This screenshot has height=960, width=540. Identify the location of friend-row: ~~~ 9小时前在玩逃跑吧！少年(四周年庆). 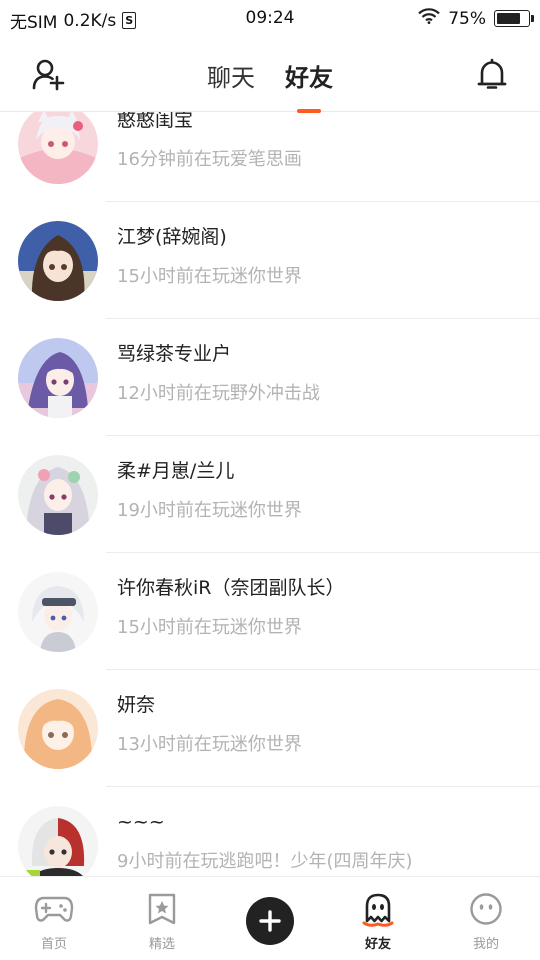
(270, 831).